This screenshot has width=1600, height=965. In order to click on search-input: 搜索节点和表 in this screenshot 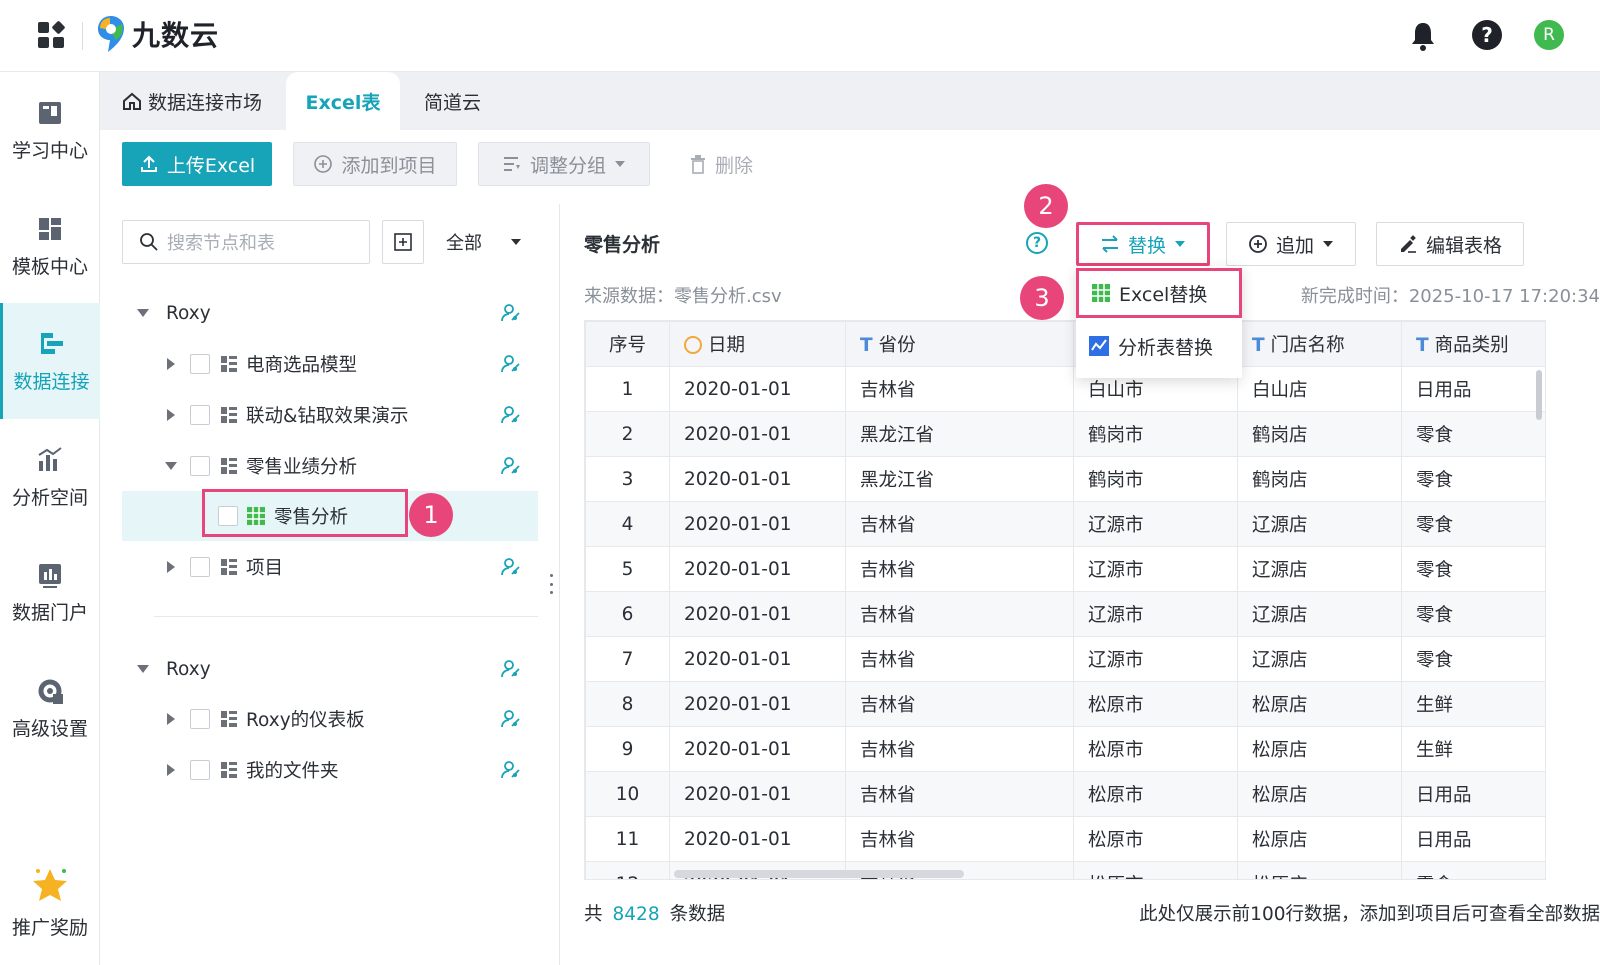, I will do `click(246, 242)`.